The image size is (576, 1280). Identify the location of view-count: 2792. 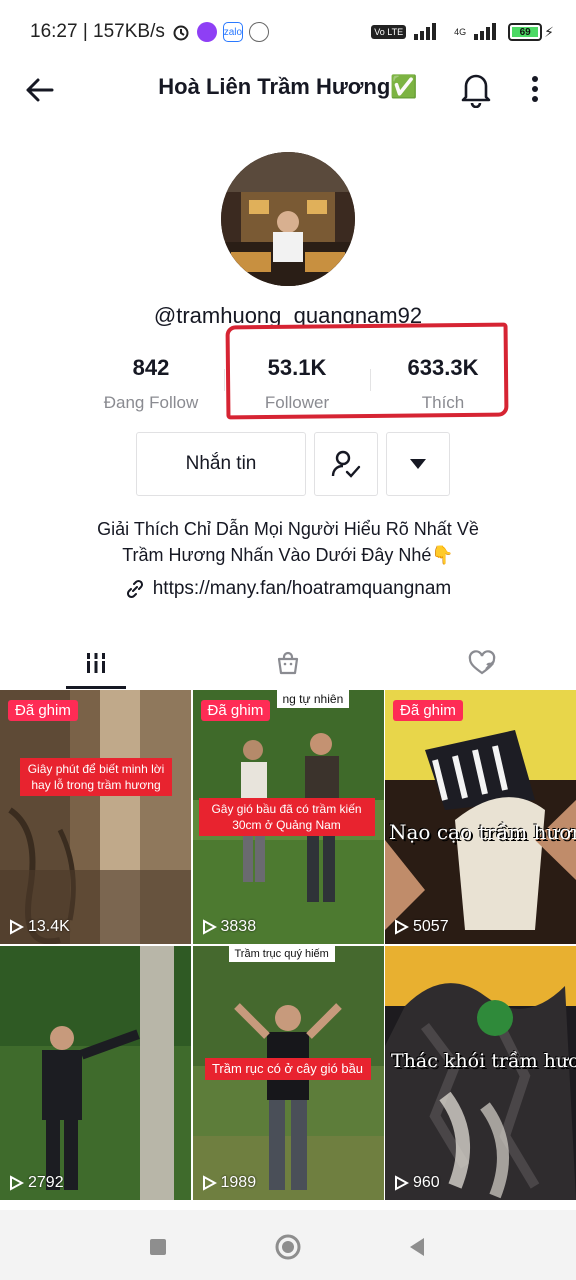
(36, 1183).